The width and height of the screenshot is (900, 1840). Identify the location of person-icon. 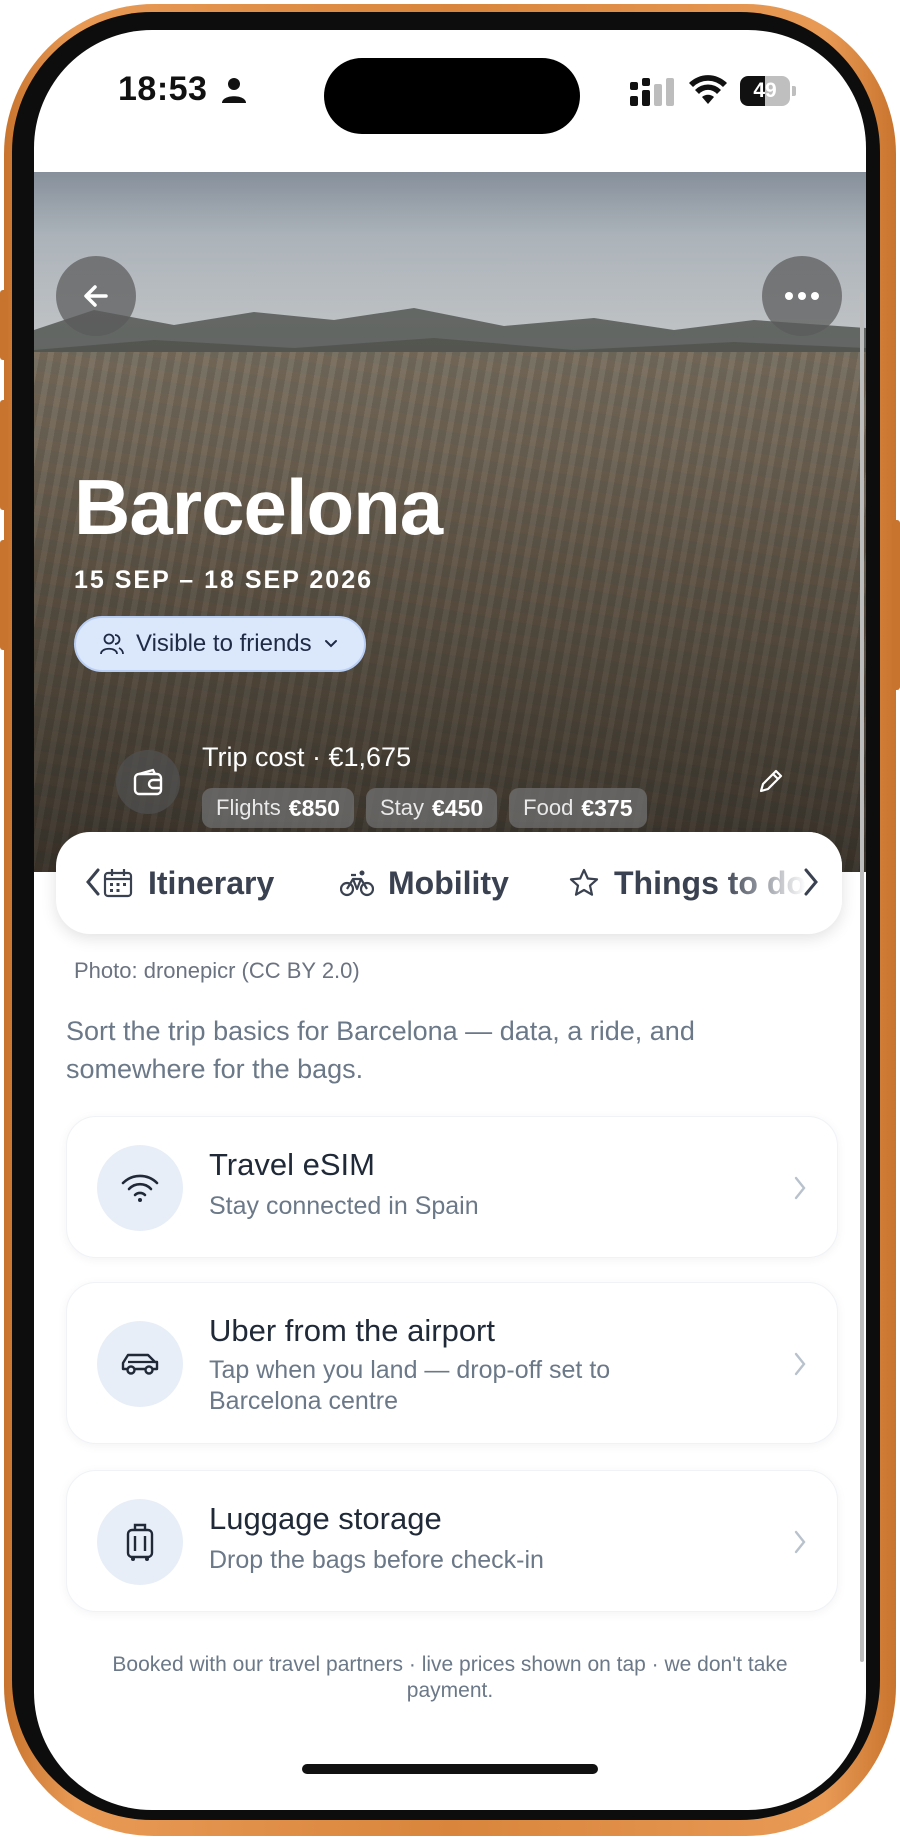
(234, 90).